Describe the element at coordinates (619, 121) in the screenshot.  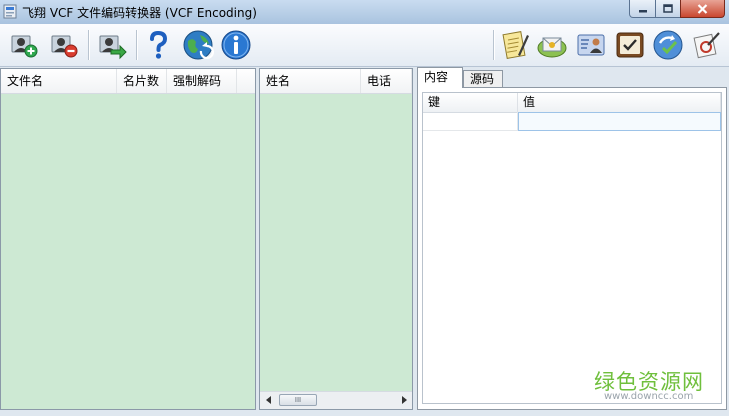
I see `row-value-cell` at that location.